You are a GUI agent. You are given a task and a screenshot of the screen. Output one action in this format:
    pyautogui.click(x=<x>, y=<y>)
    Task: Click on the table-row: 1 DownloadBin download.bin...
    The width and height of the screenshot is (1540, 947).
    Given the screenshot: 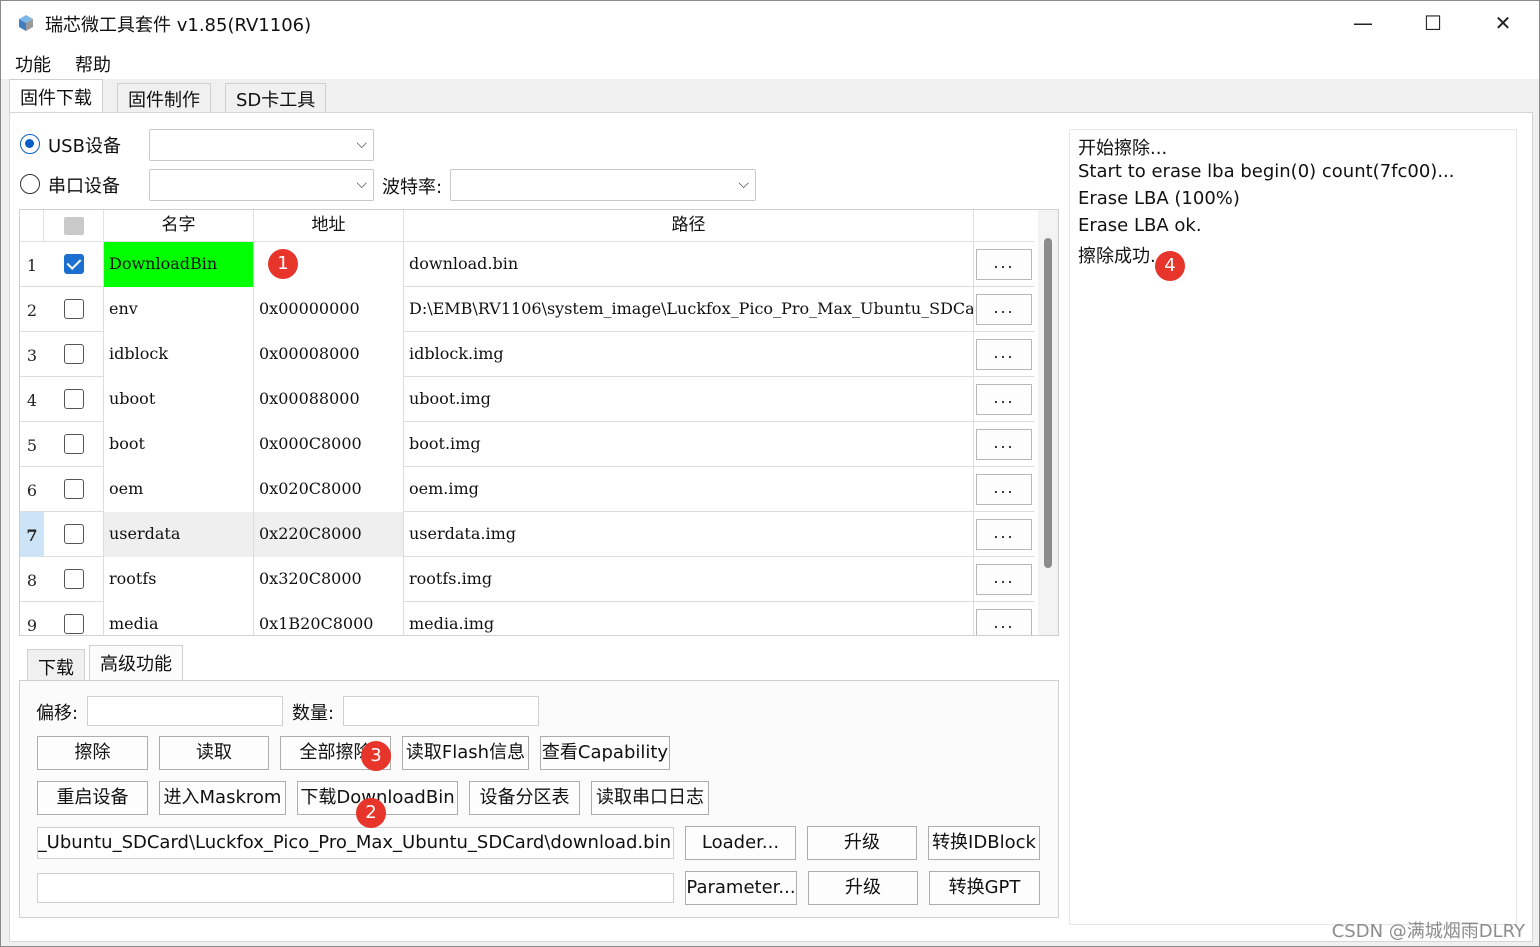 What is the action you would take?
    pyautogui.click(x=527, y=264)
    